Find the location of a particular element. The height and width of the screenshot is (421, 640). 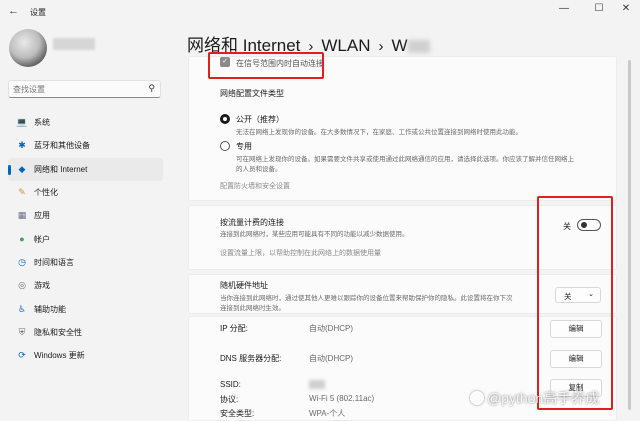

sidebar-item-icon: 💻 is located at coordinates (22, 122).